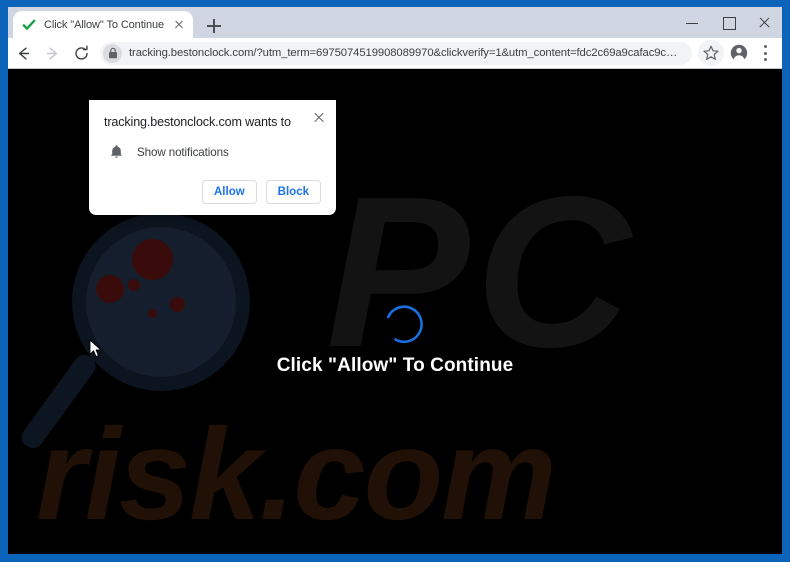  I want to click on dialog-close-icon, so click(319, 117).